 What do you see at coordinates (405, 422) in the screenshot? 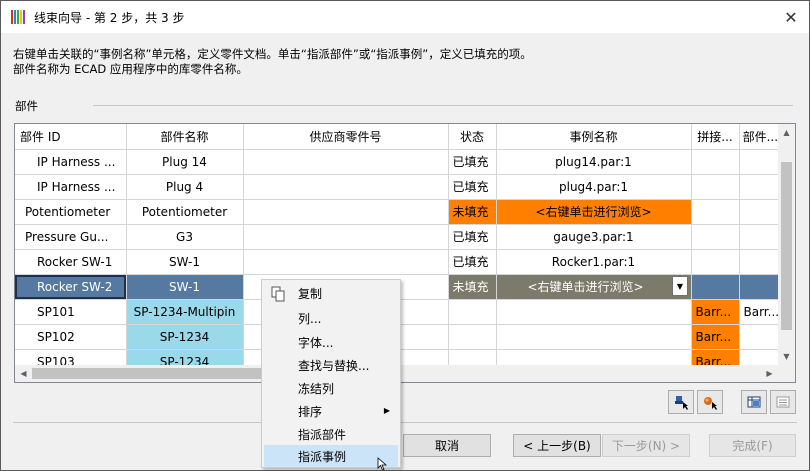
I see `footer-divider` at bounding box center [405, 422].